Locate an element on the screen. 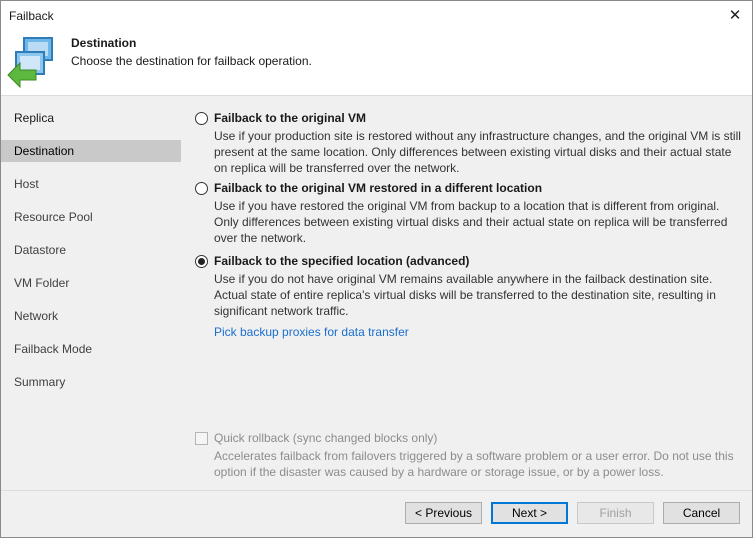  previous-button: < Previous is located at coordinates (443, 513).